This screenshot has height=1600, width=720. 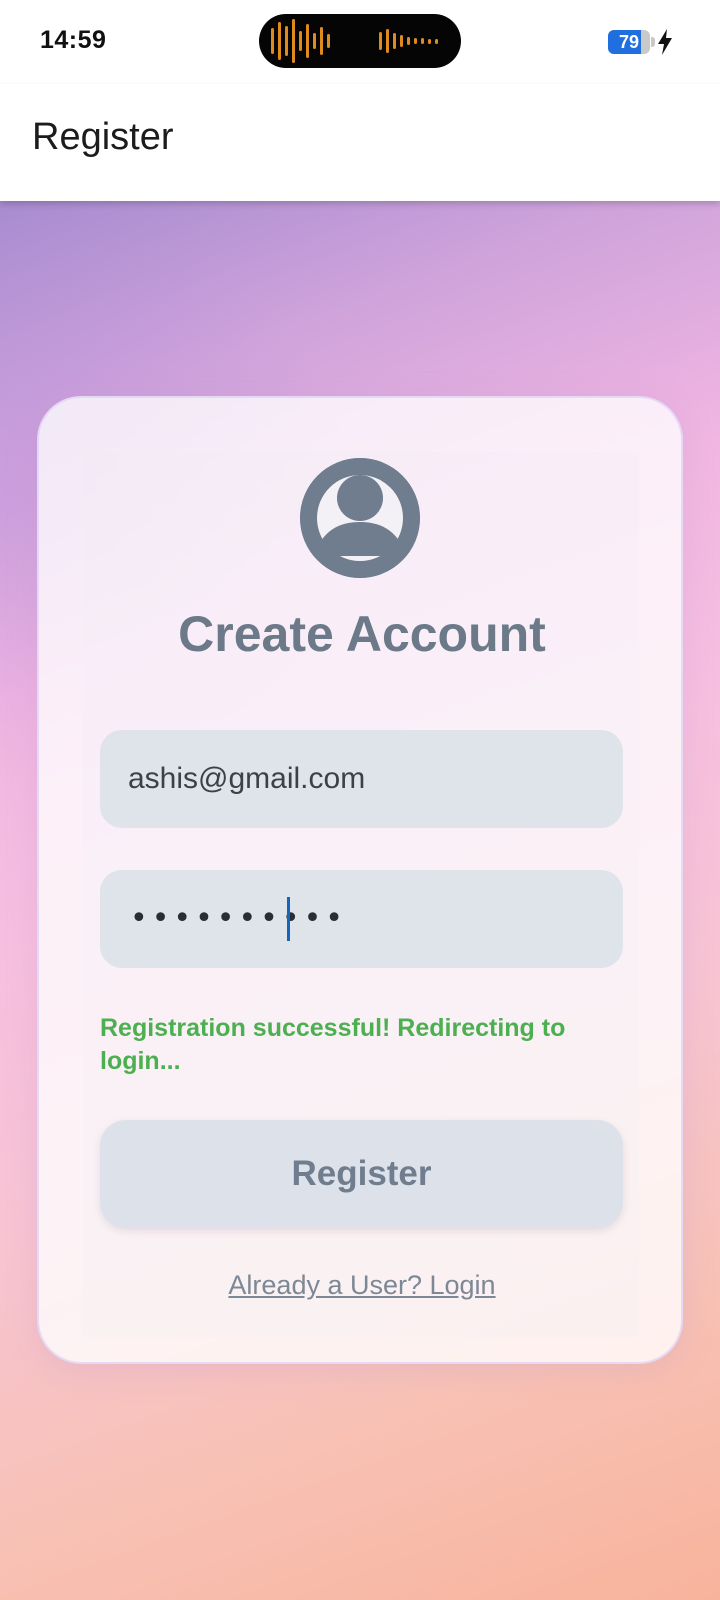 What do you see at coordinates (361, 919) in the screenshot?
I see `password-field: ••••••••••` at bounding box center [361, 919].